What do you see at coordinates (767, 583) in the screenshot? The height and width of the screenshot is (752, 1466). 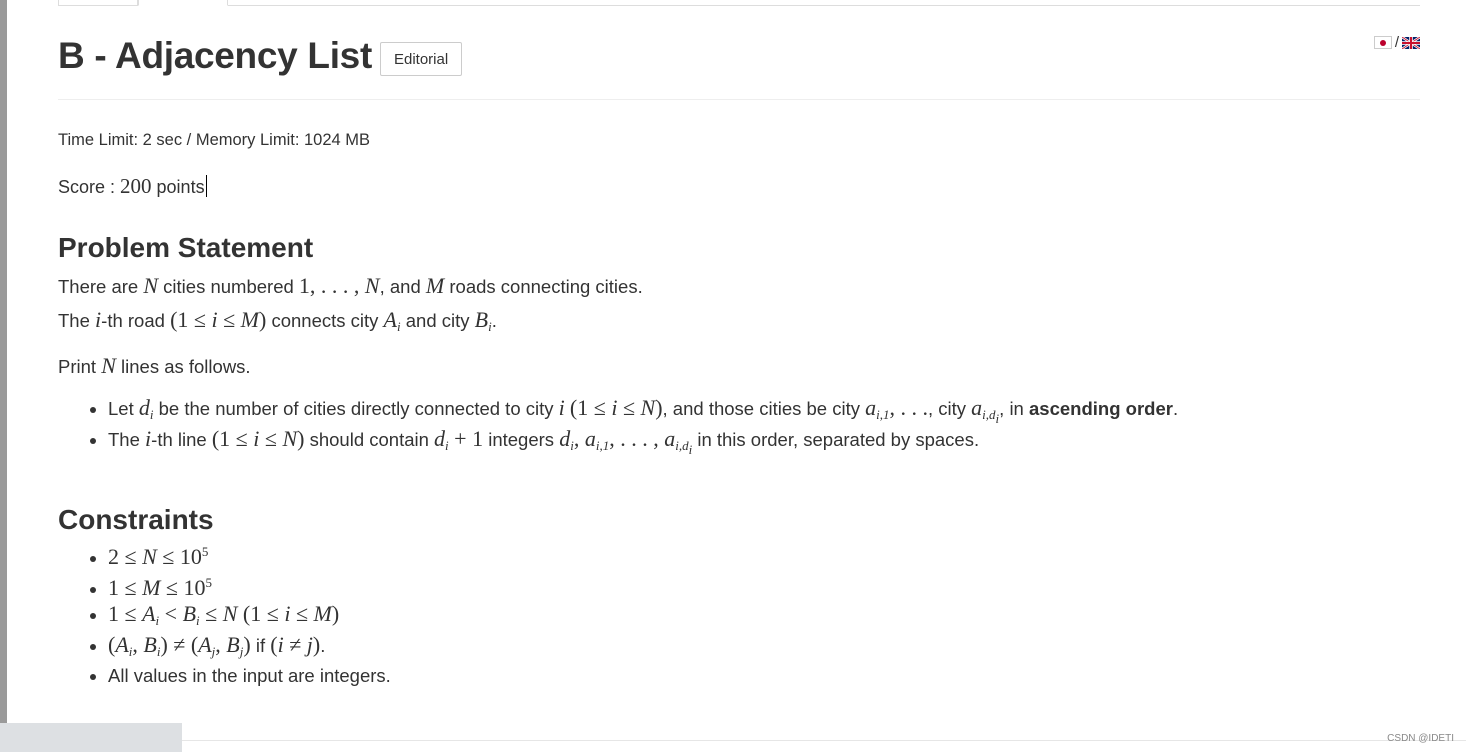 I see `list-item: 1 ≤ M ≤ 105` at bounding box center [767, 583].